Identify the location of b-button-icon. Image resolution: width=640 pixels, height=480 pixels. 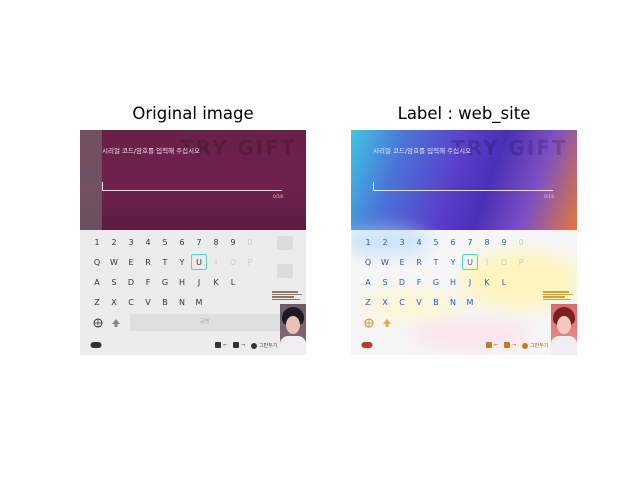
(525, 345).